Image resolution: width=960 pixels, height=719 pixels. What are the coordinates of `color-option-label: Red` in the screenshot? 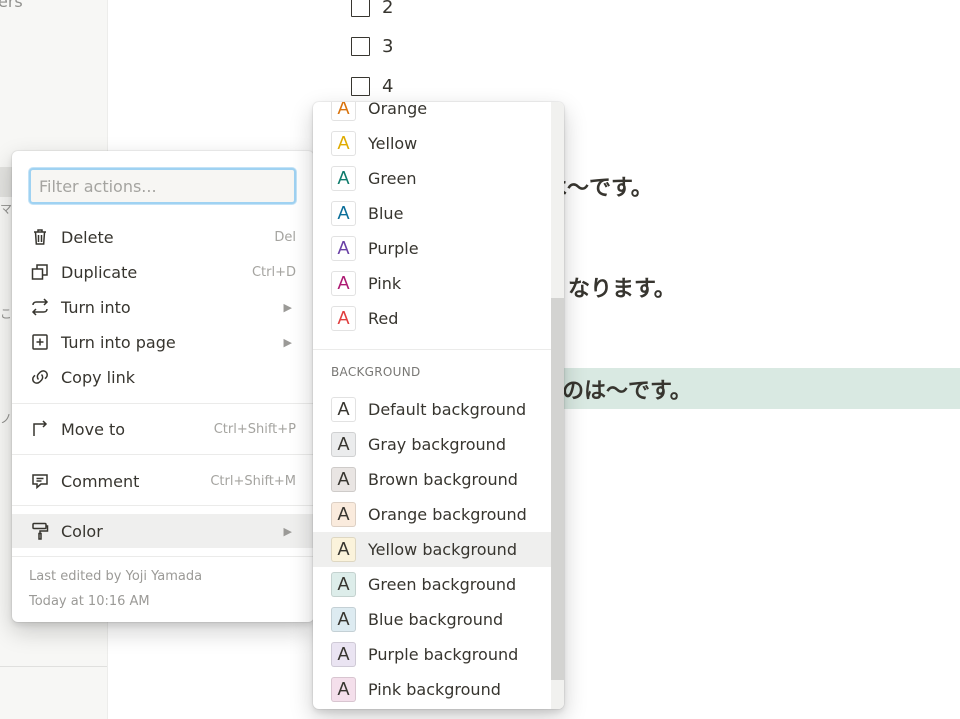 It's located at (383, 318).